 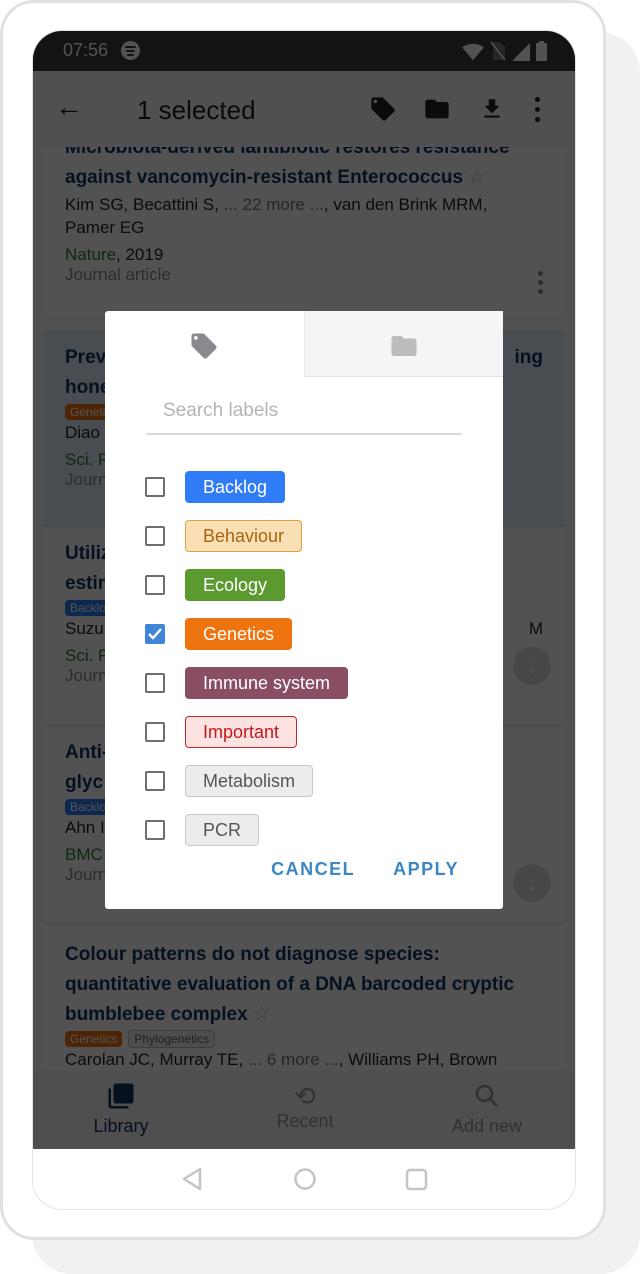 I want to click on home-circle-icon, so click(x=305, y=1181).